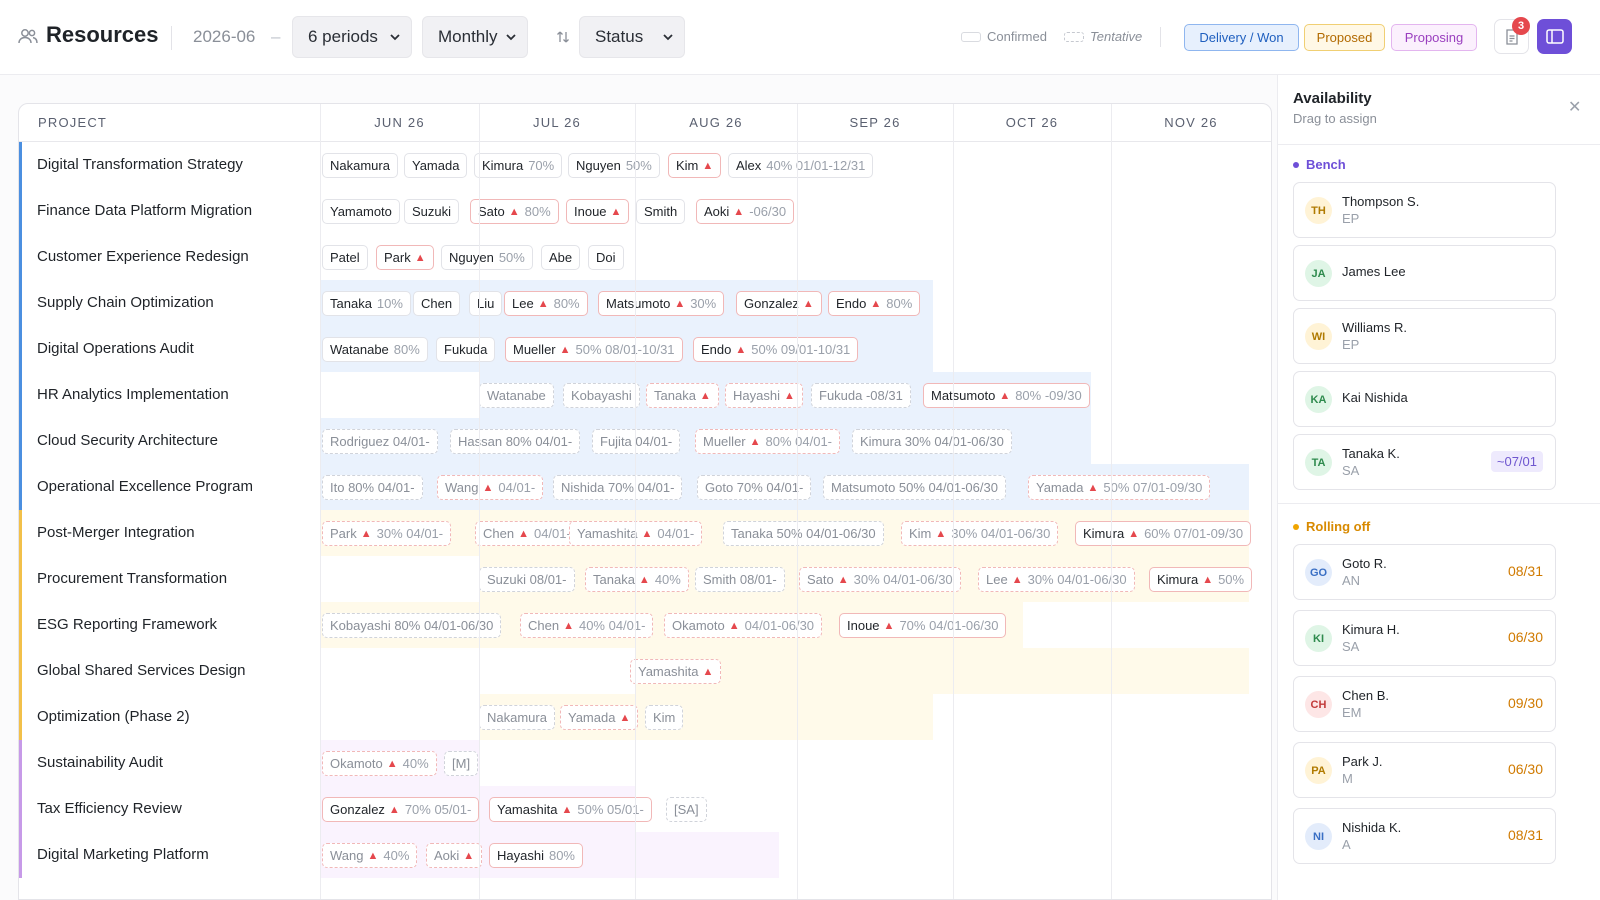  I want to click on person-card: GO Goto R. AN 08/31, so click(1424, 572).